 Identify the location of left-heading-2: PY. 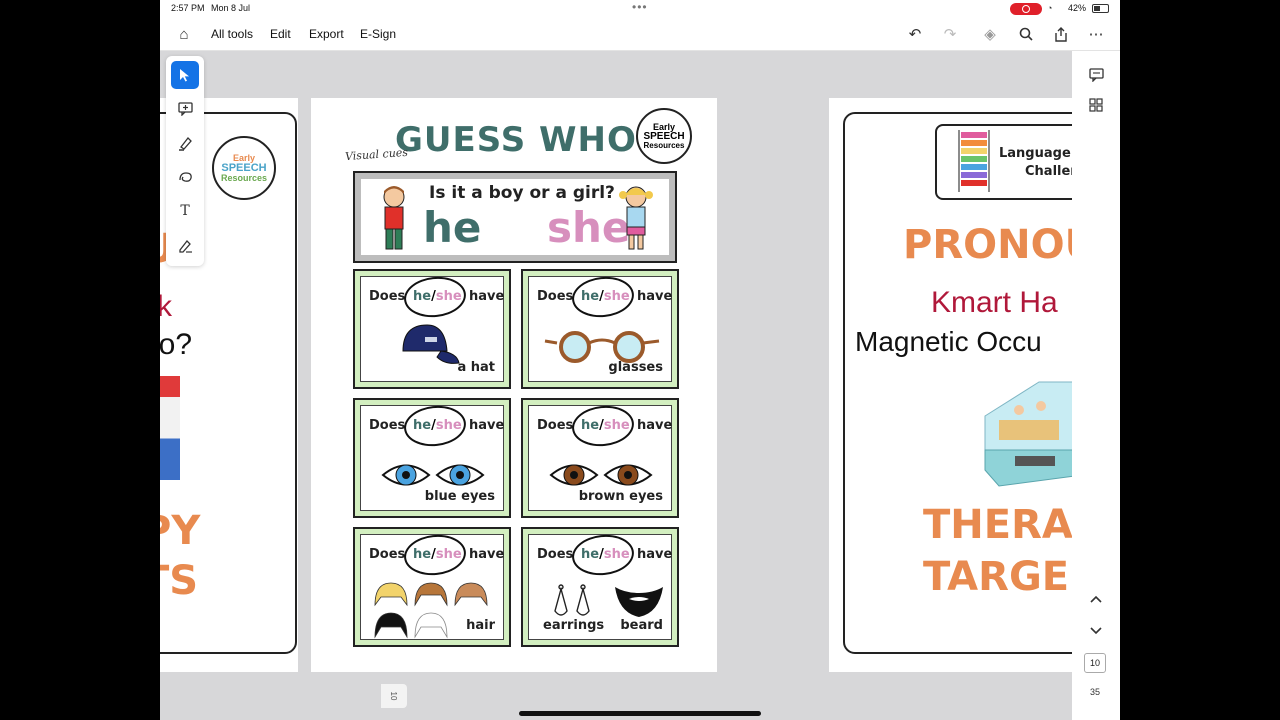
(180, 531).